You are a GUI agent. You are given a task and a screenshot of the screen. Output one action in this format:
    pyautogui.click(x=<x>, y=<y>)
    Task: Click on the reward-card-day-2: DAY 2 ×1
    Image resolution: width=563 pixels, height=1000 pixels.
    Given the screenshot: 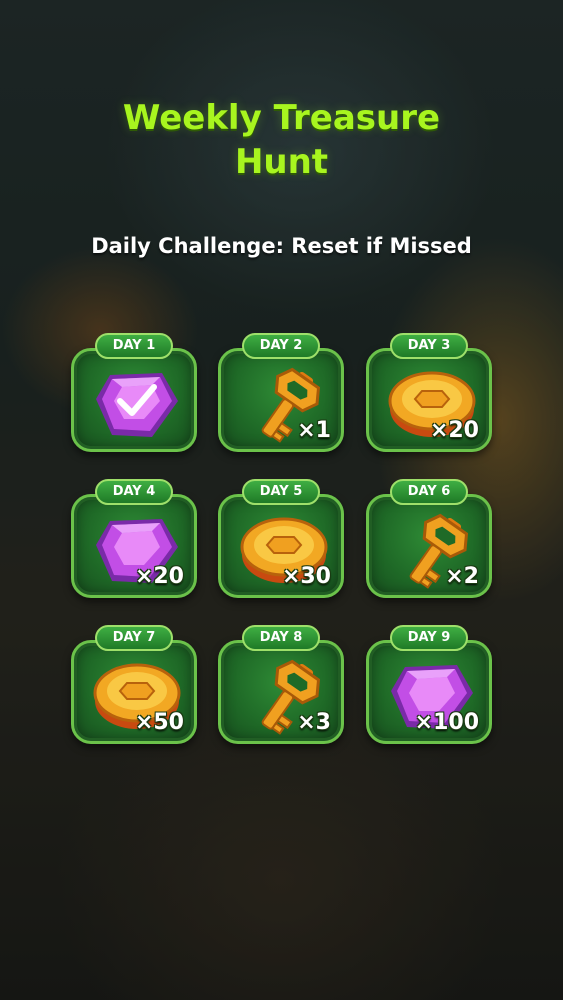 What is the action you would take?
    pyautogui.click(x=281, y=392)
    